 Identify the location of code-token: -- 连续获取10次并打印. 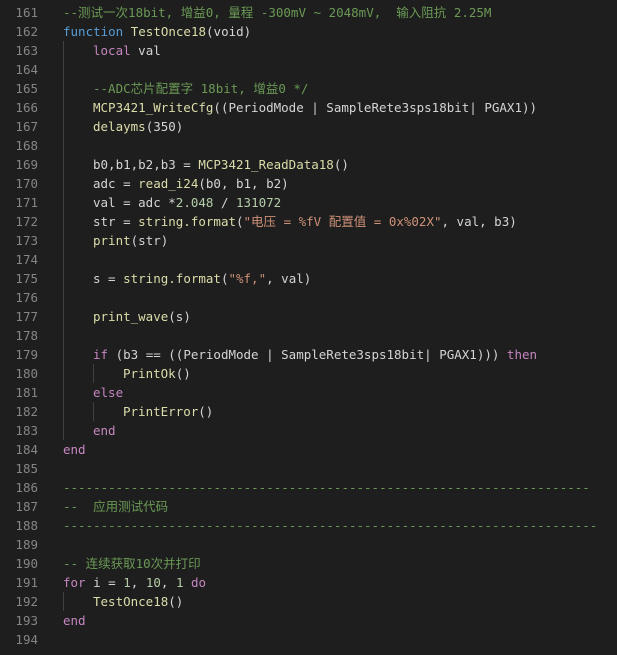
(132, 563).